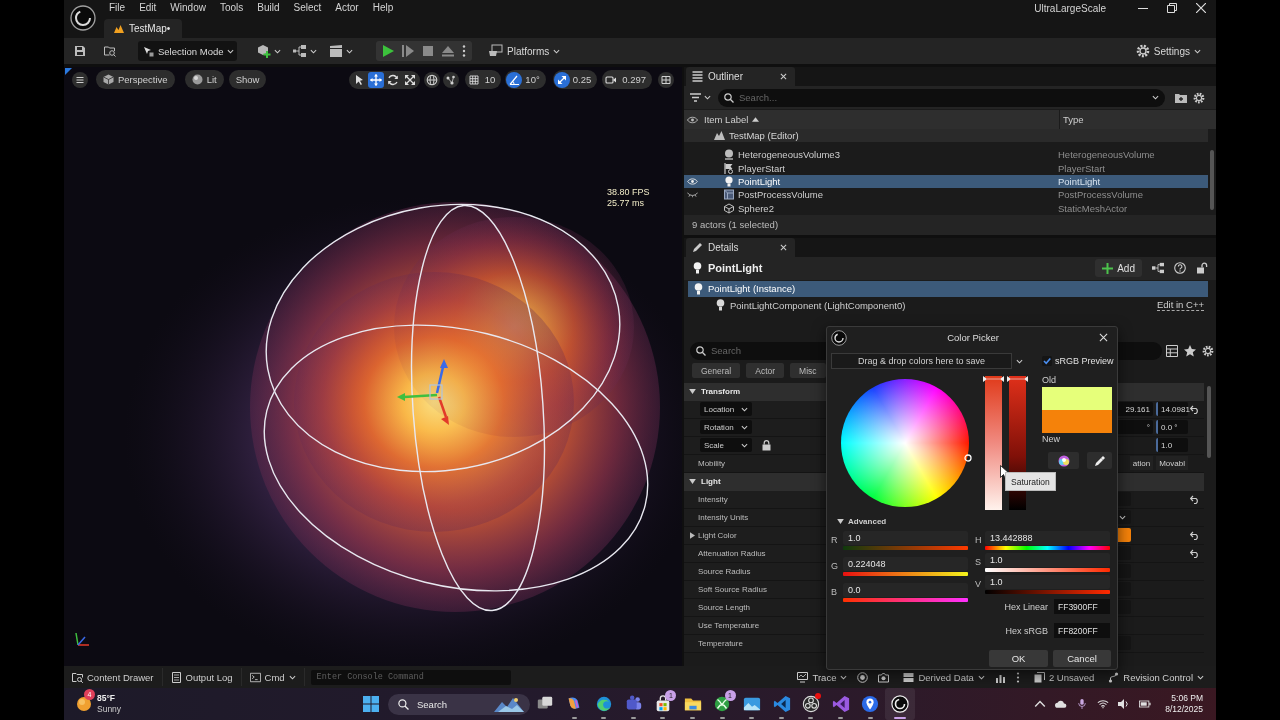 The image size is (1280, 720). What do you see at coordinates (726, 427) in the screenshot?
I see `dropdown: Rotation` at bounding box center [726, 427].